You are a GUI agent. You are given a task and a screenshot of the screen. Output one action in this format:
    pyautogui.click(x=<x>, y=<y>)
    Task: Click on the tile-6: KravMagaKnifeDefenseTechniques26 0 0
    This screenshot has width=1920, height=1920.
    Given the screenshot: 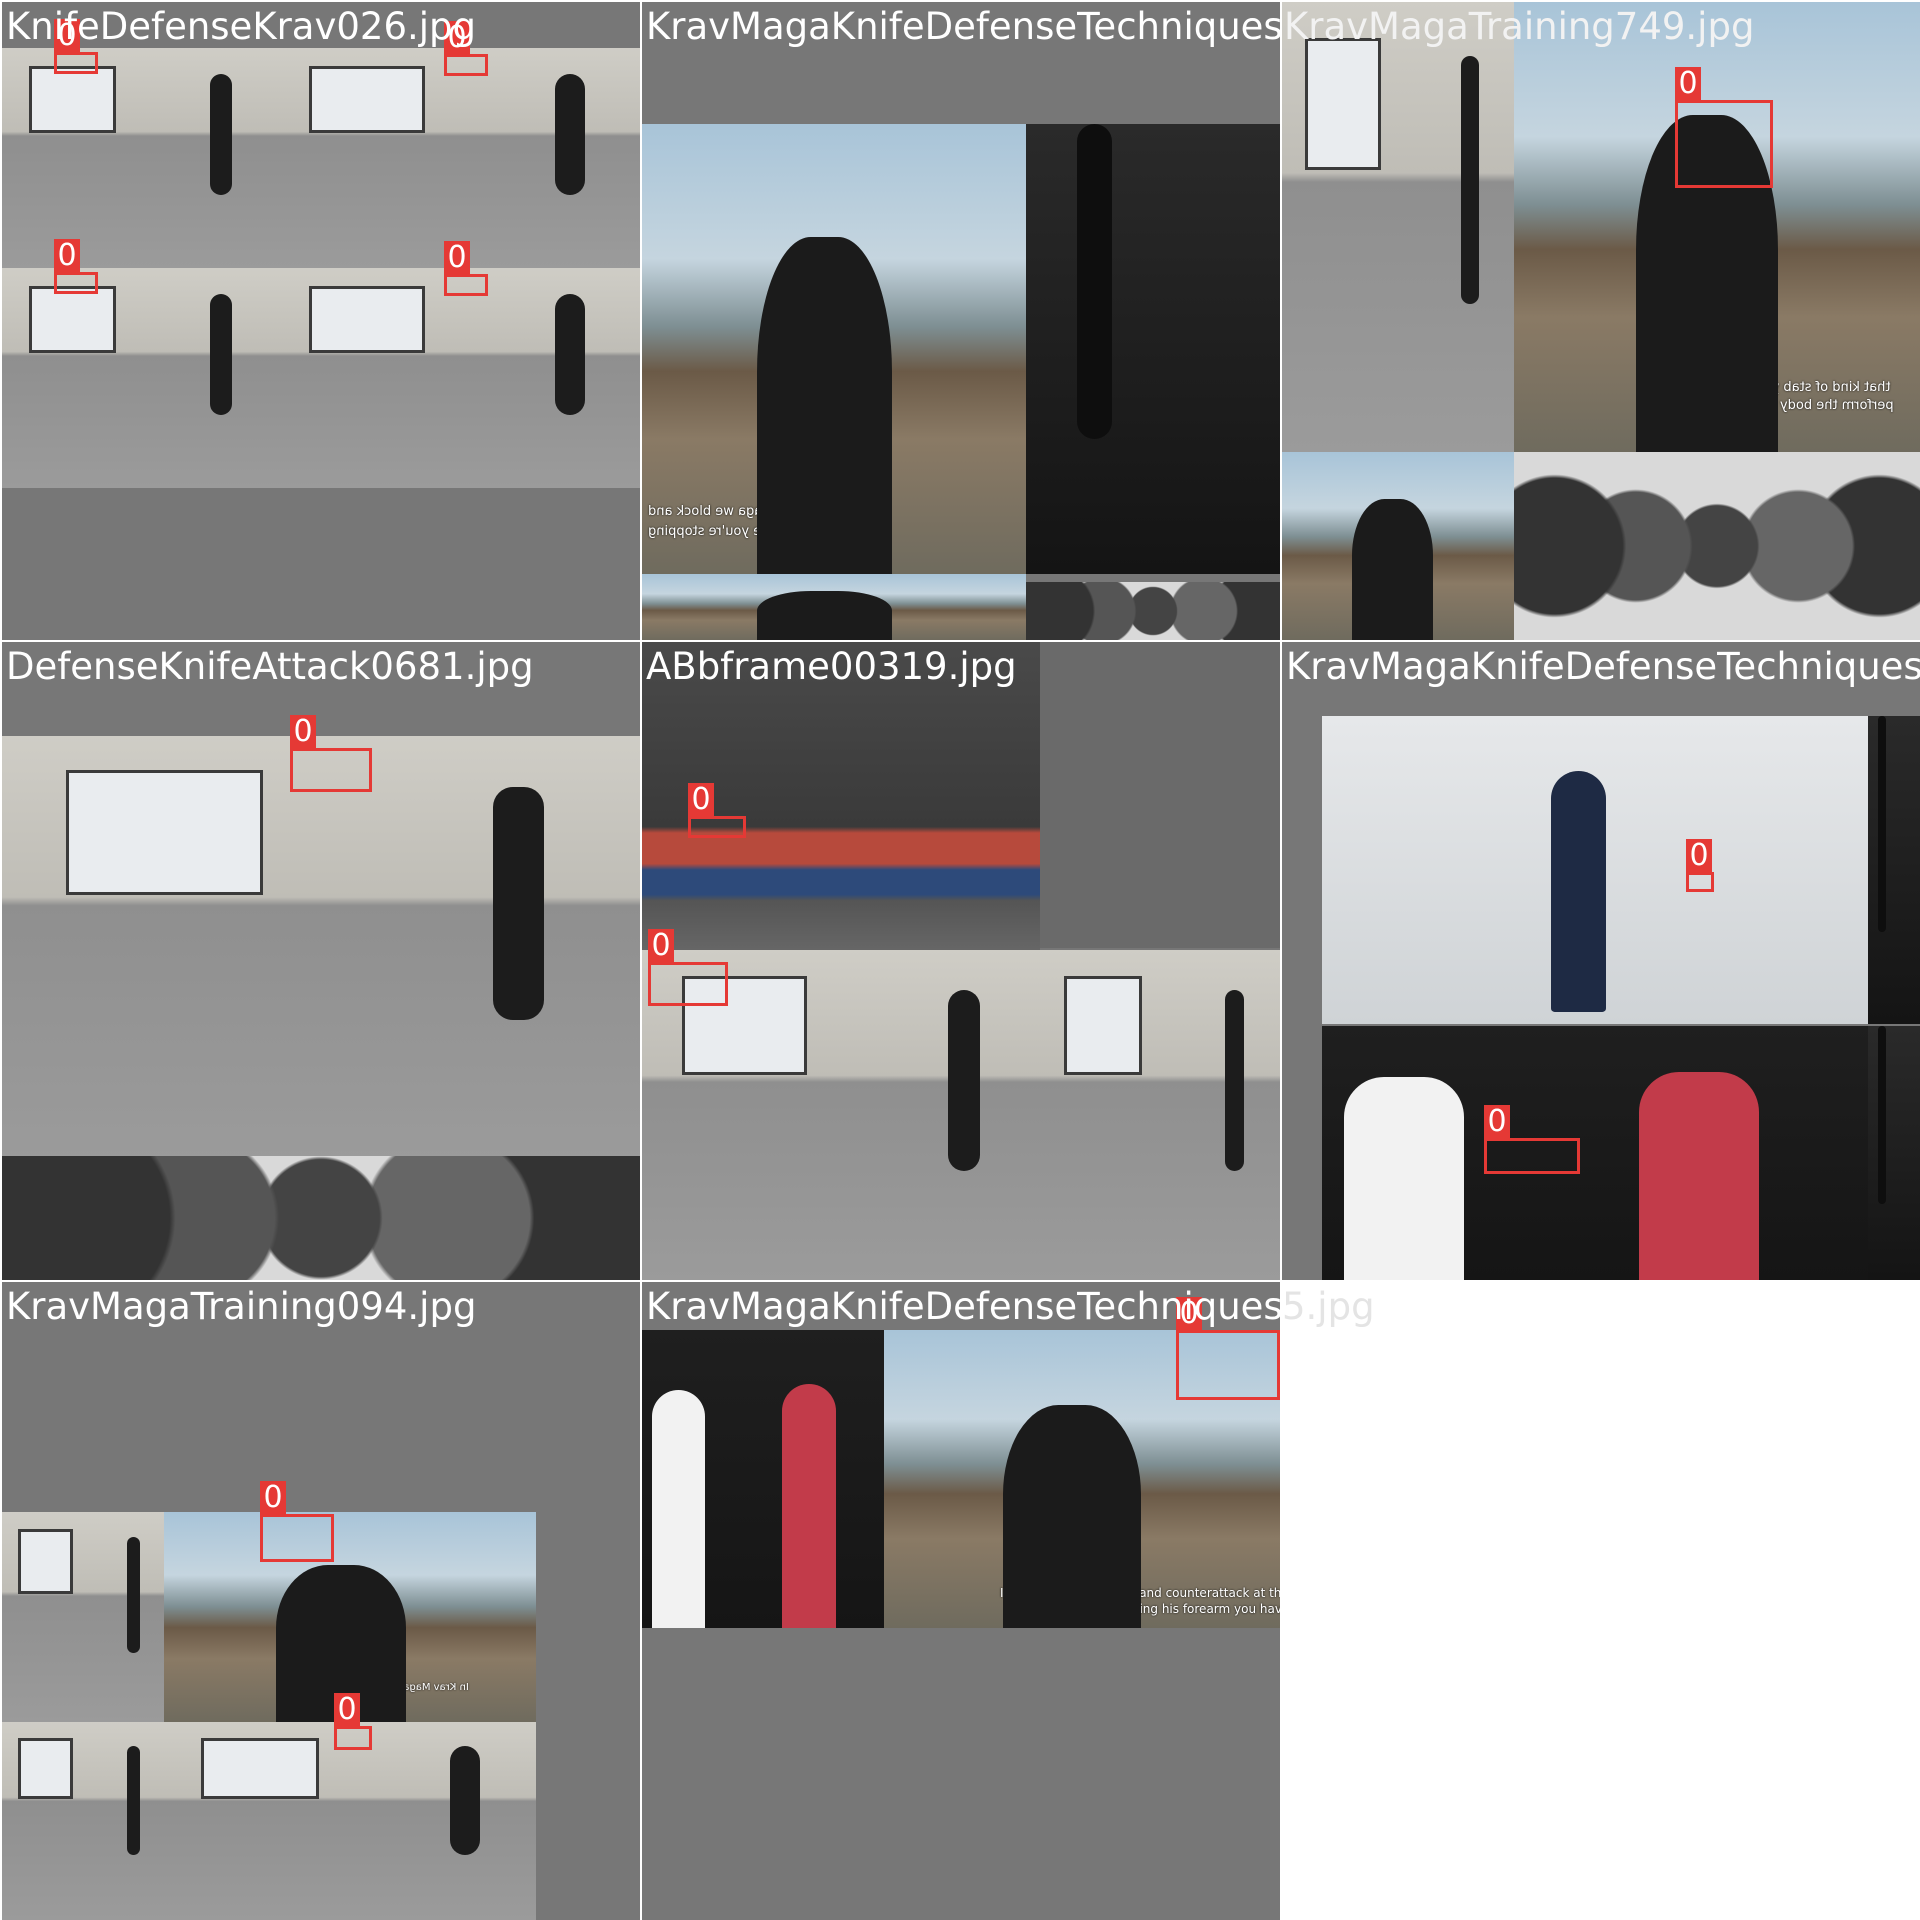 What is the action you would take?
    pyautogui.click(x=1601, y=961)
    